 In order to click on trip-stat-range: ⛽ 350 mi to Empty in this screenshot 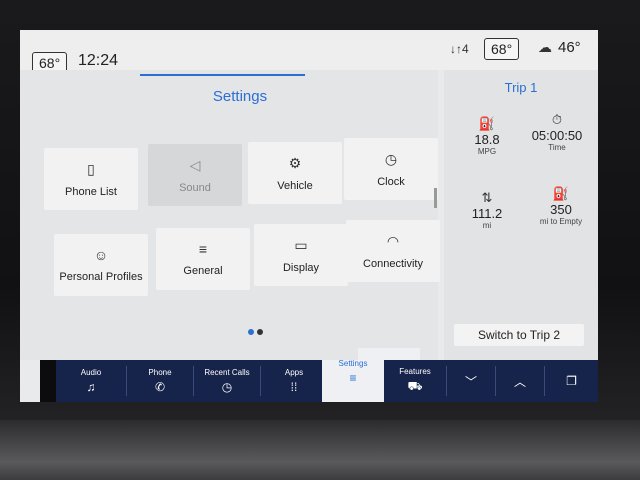, I will do `click(561, 206)`.